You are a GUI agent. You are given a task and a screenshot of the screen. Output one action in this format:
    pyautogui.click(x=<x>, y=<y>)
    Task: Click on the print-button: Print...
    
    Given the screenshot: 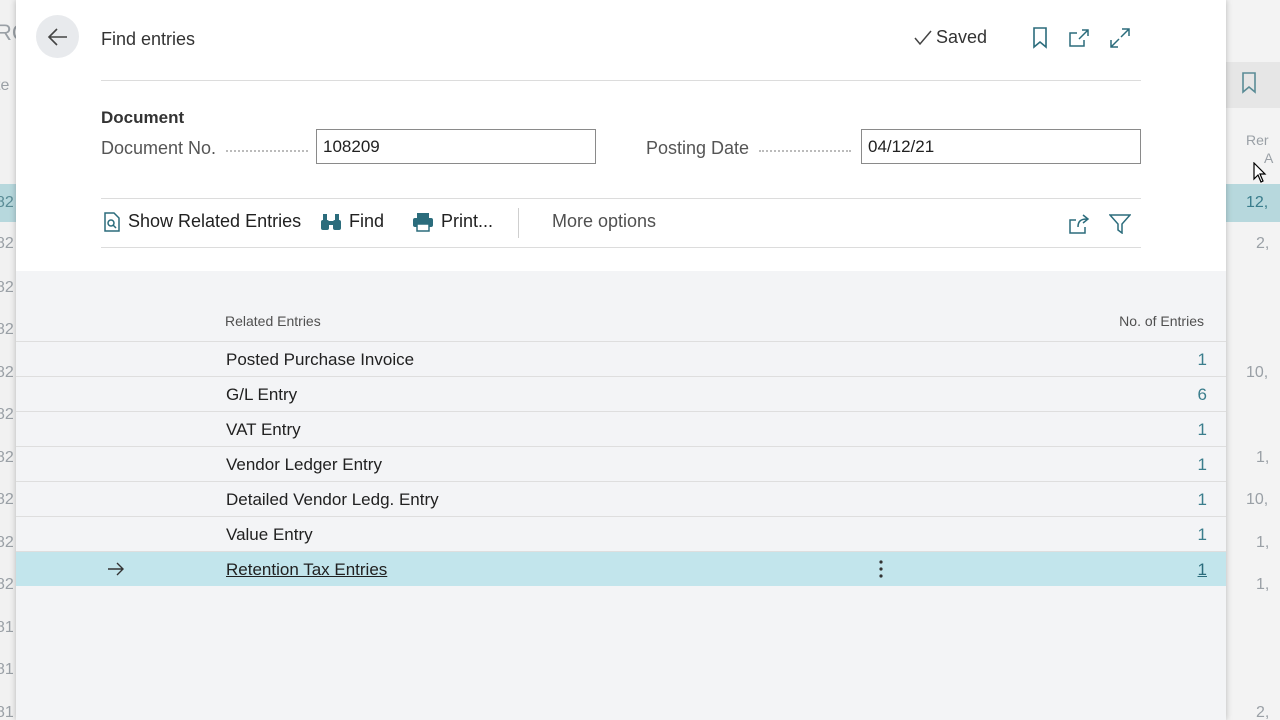 What is the action you would take?
    pyautogui.click(x=452, y=221)
    